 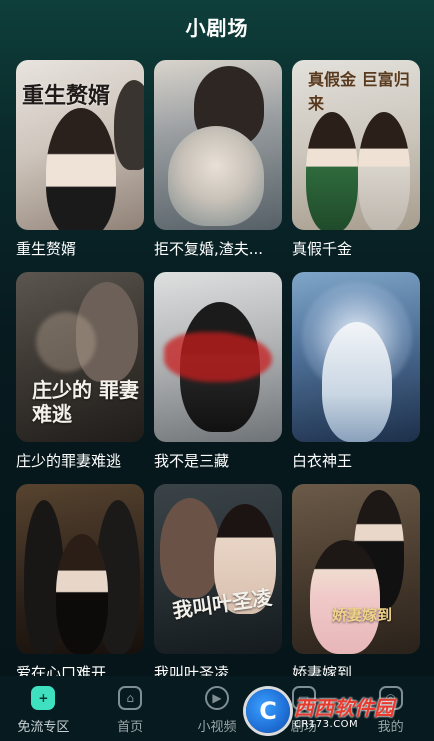 I want to click on tab-home: ⌂ 首页, so click(x=130, y=710).